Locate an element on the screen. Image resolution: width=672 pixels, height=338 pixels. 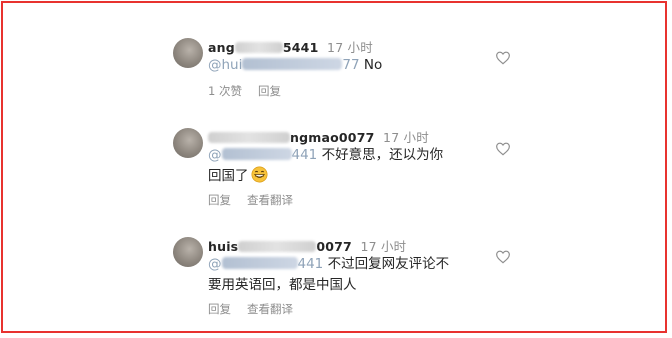
comment-text: @hui 77 No is located at coordinates (295, 65).